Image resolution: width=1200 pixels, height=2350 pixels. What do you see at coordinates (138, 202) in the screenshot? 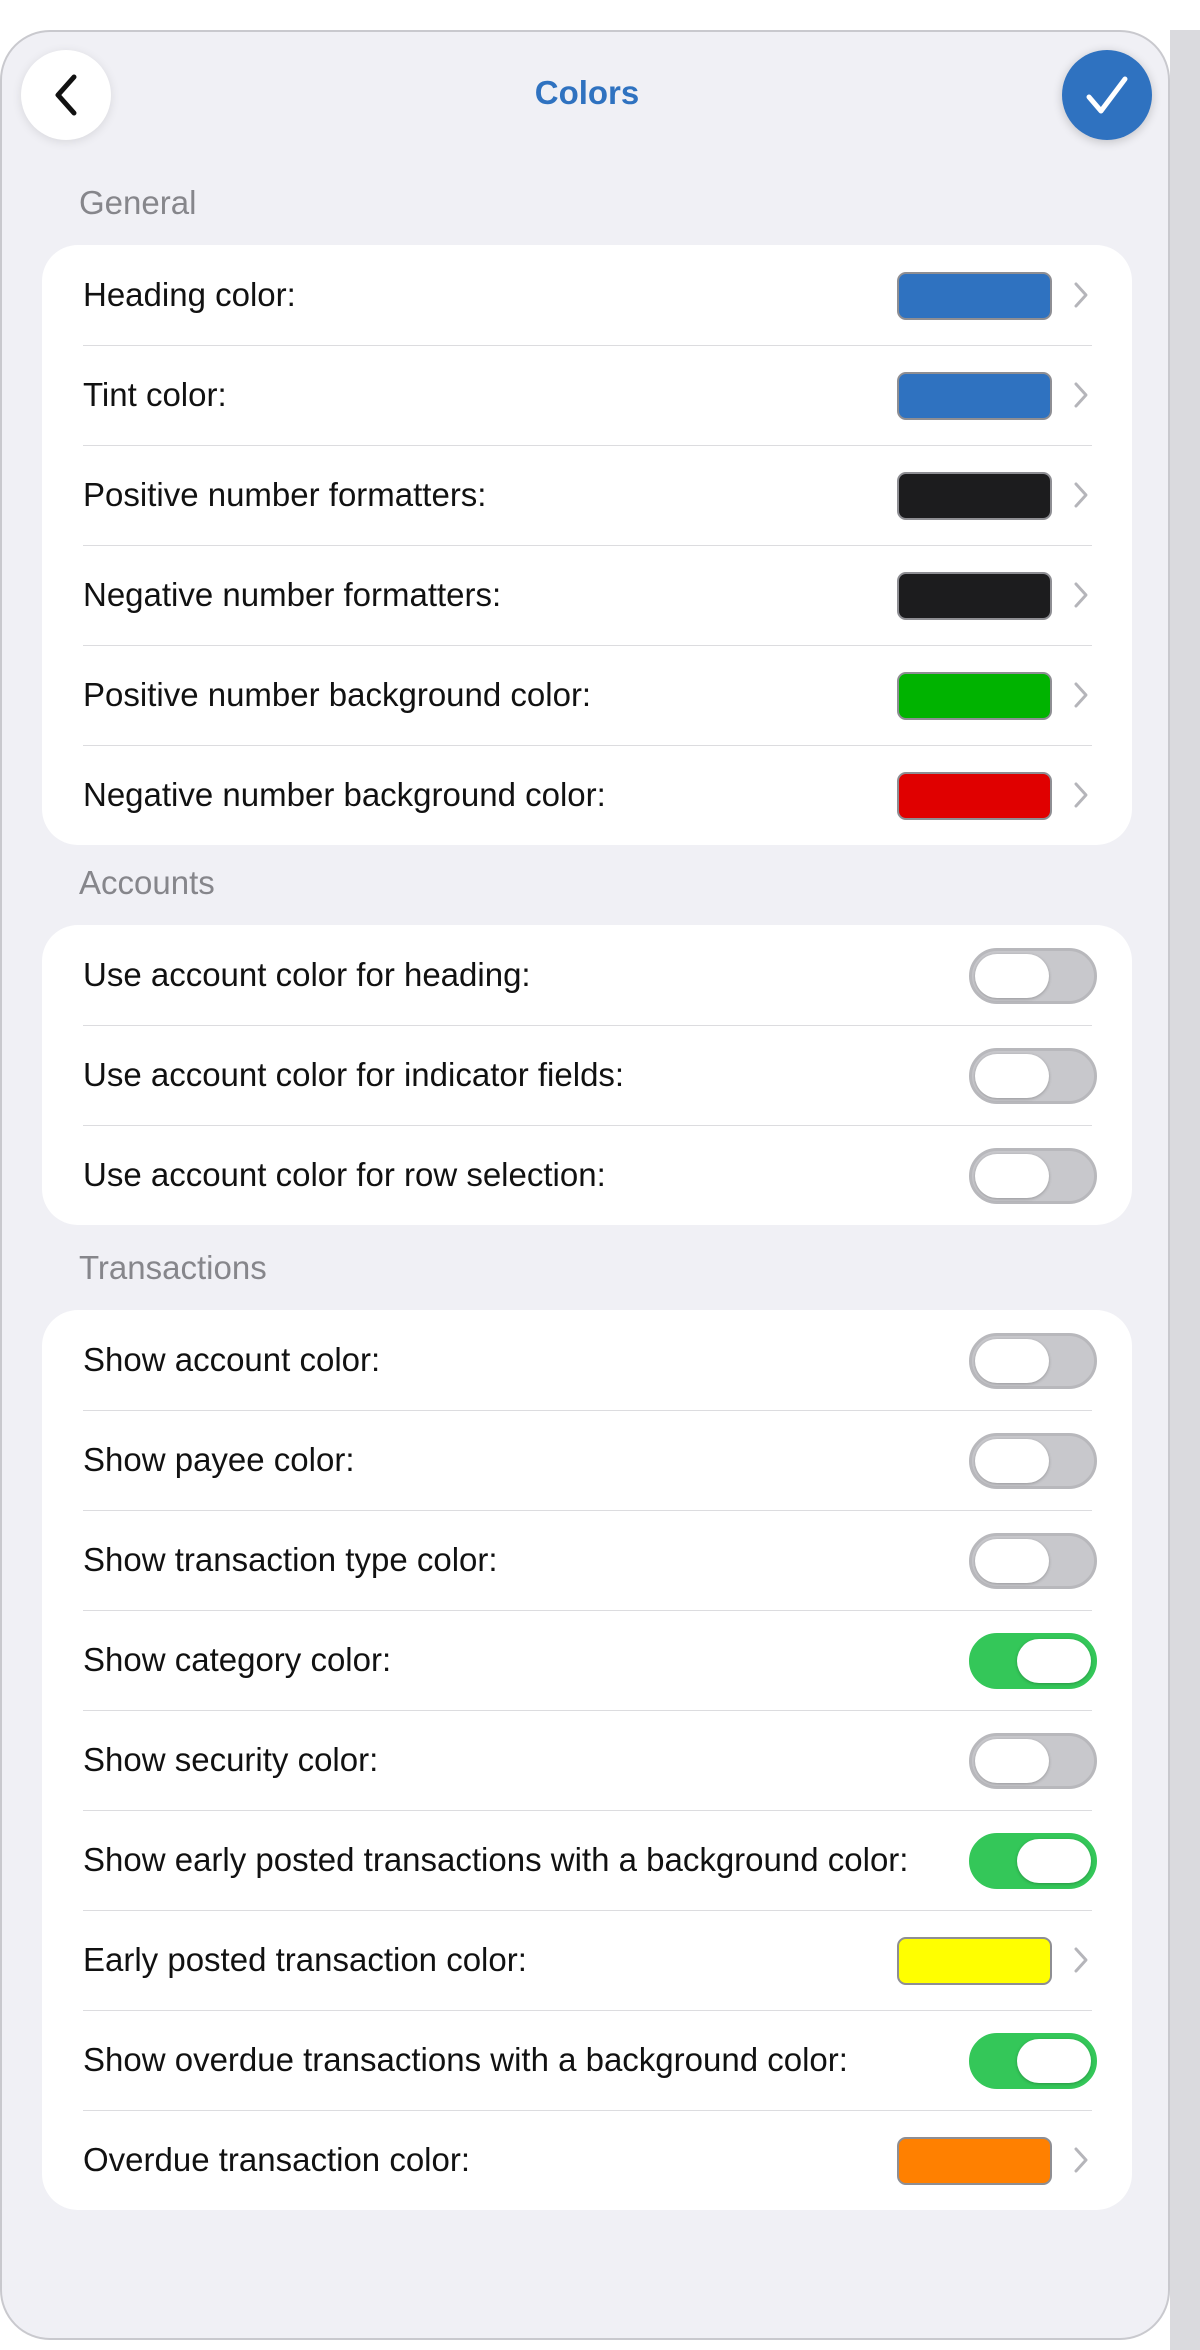
I see `section-header-general: General` at bounding box center [138, 202].